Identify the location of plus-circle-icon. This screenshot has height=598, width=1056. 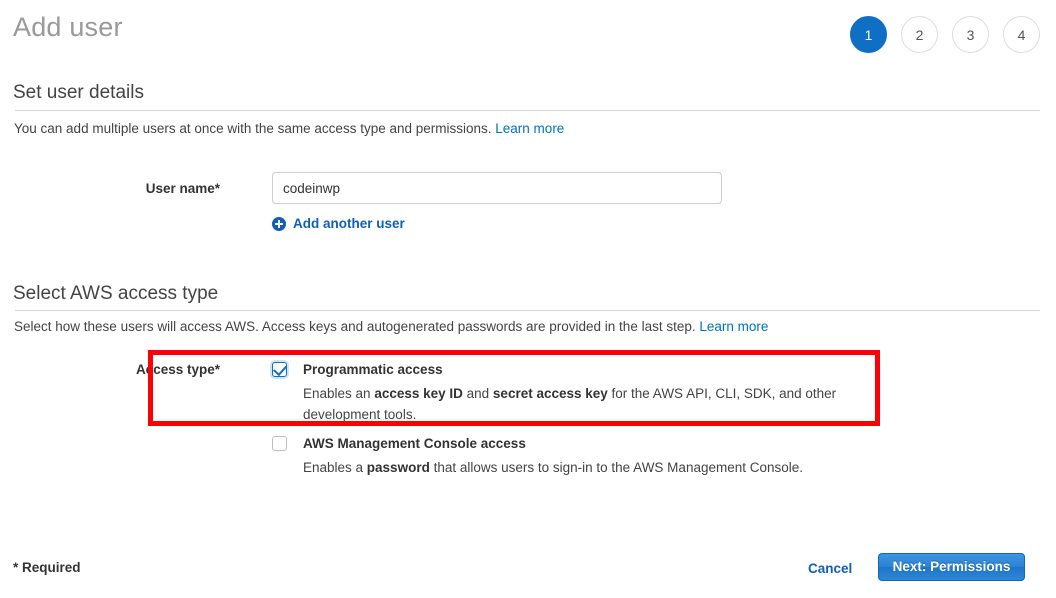
(279, 223).